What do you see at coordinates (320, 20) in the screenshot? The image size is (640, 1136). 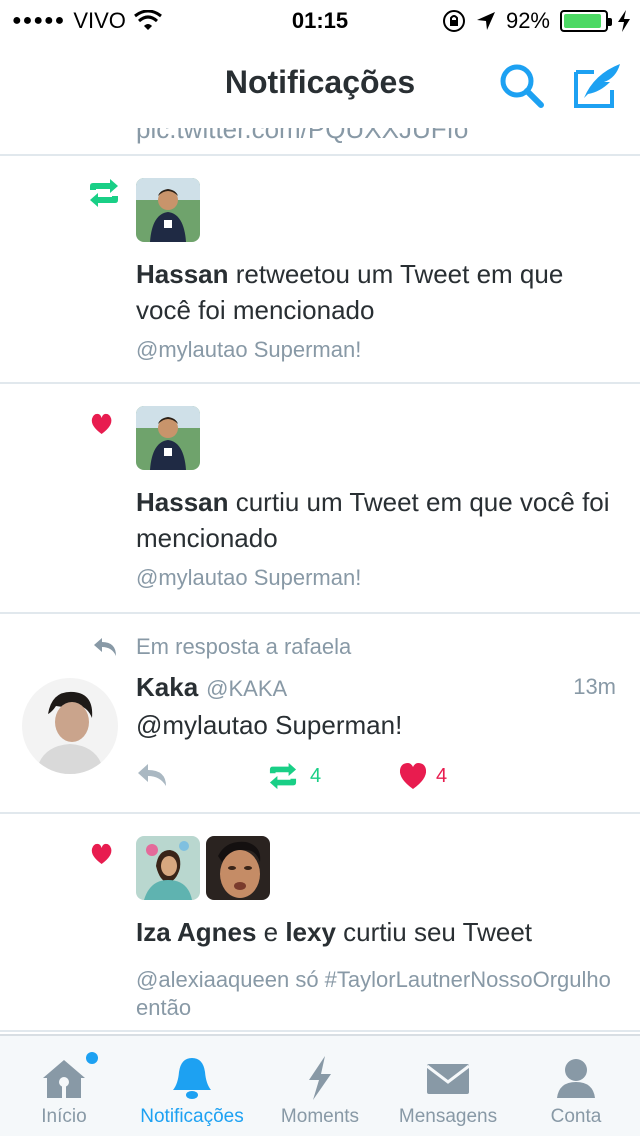 I see `status-bar: ●●●●● VIVO 01:15 92%` at bounding box center [320, 20].